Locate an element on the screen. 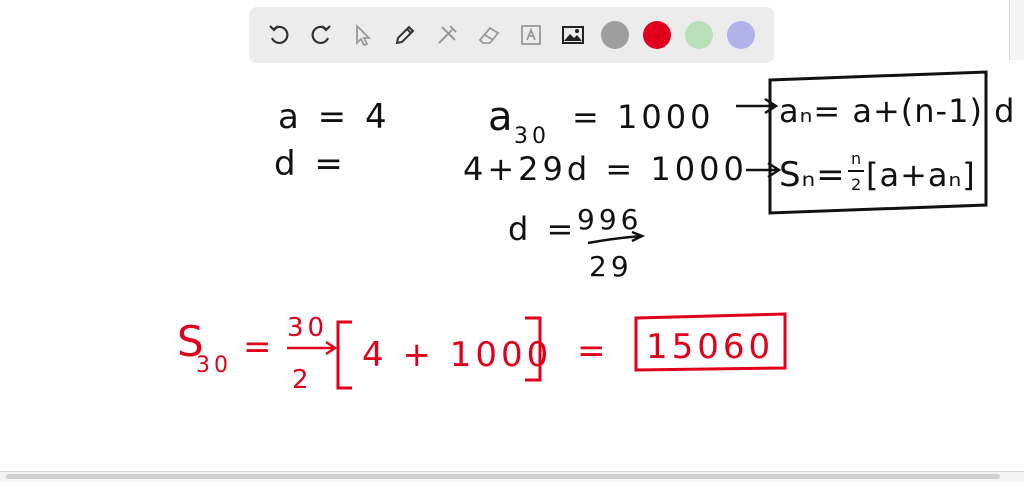  color-swatch-red is located at coordinates (657, 35).